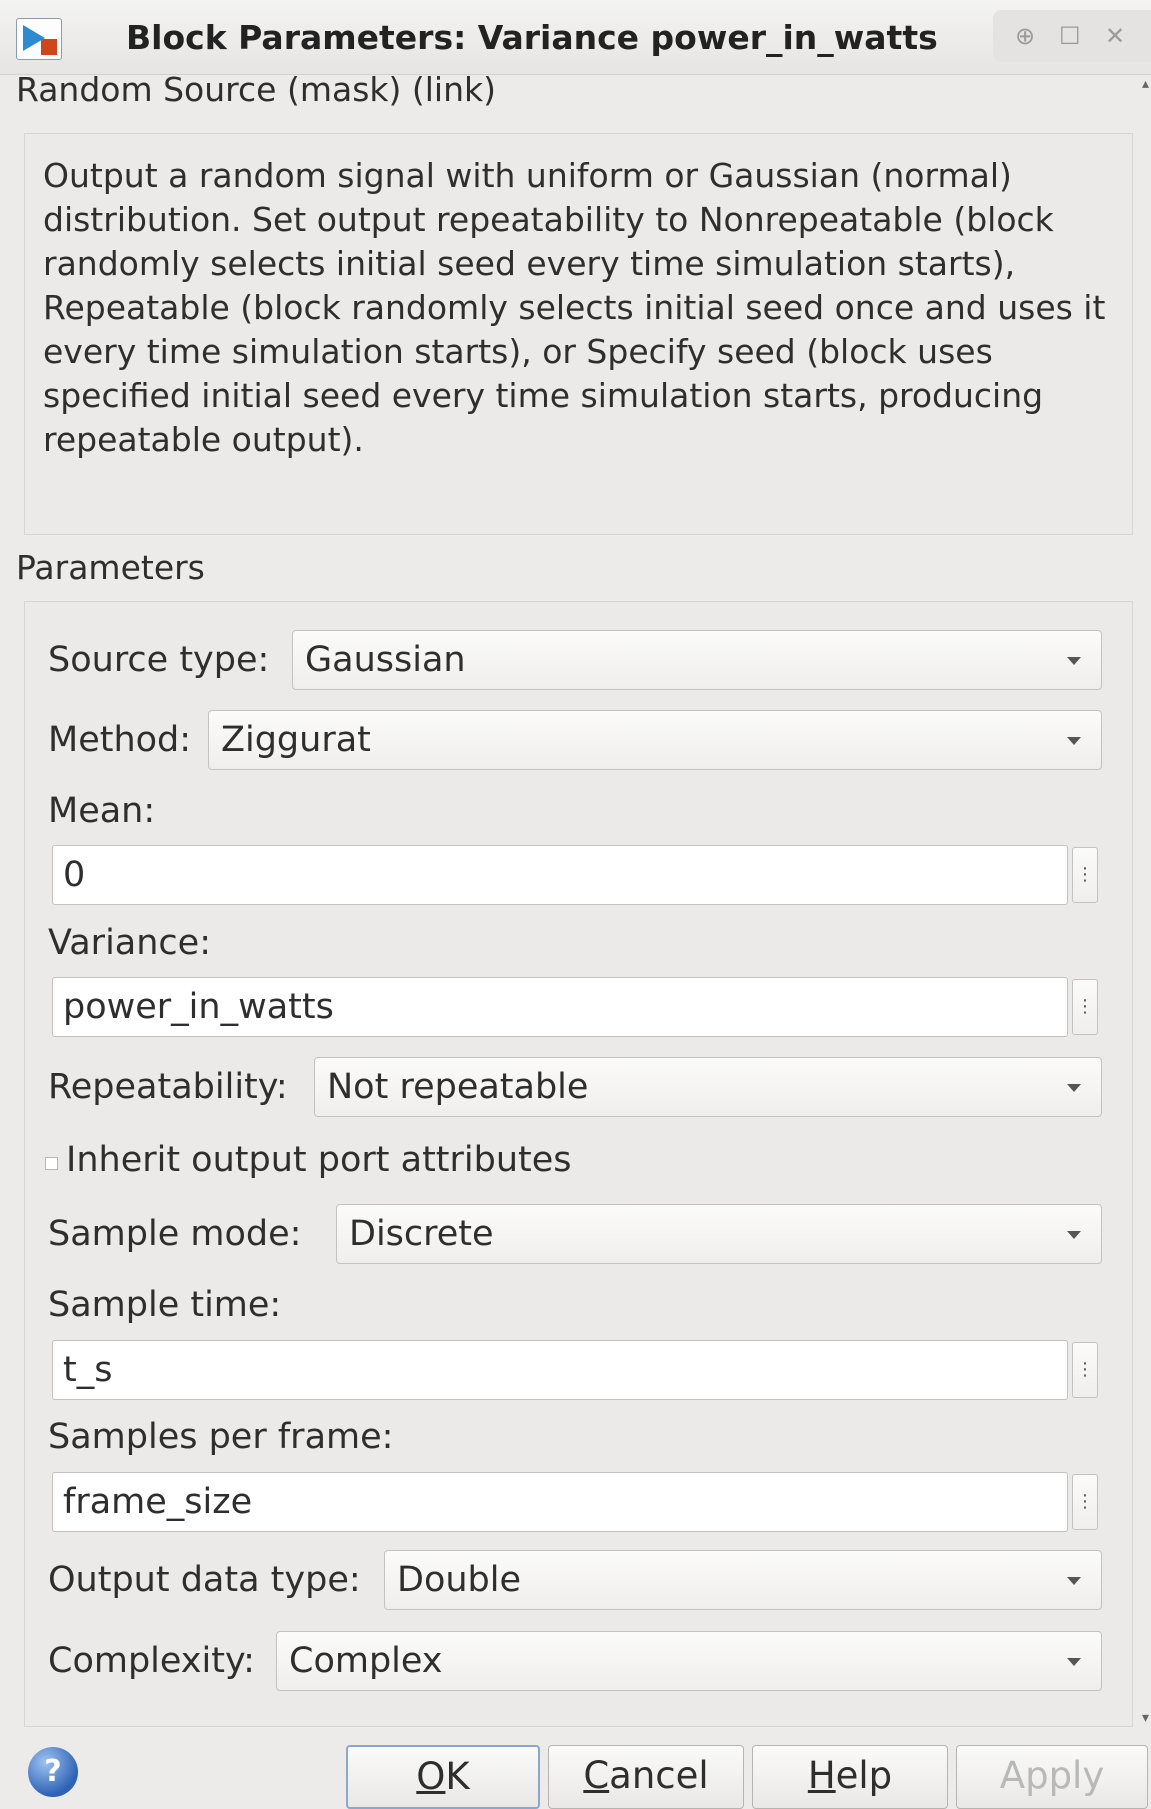 The image size is (1151, 1809). I want to click on complexity-dropdown: Complex, so click(689, 1661).